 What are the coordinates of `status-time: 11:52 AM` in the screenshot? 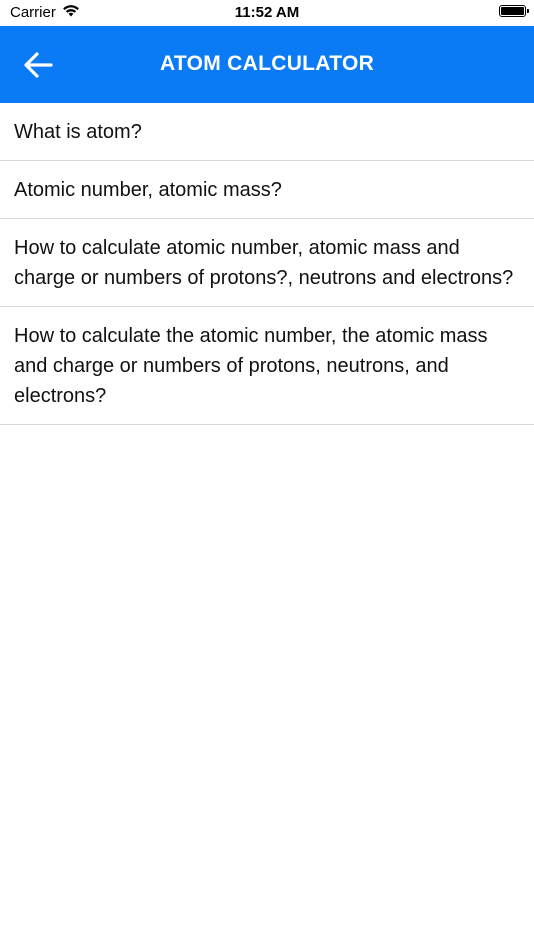 It's located at (267, 12).